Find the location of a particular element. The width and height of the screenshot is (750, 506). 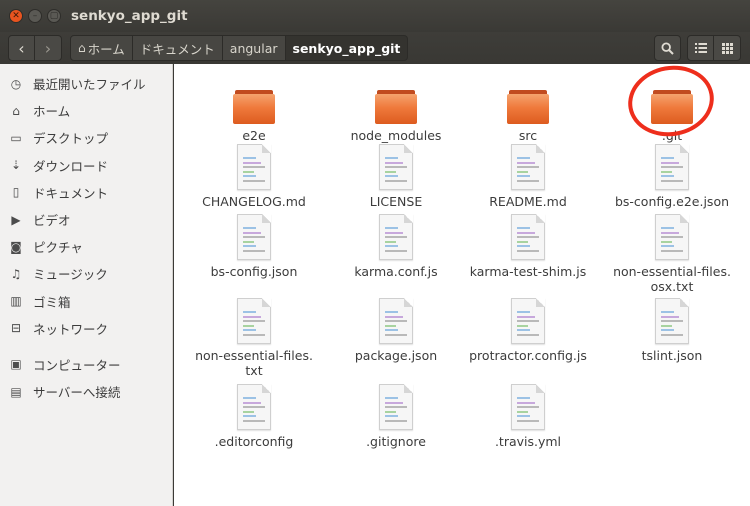

list-view-button is located at coordinates (700, 48).